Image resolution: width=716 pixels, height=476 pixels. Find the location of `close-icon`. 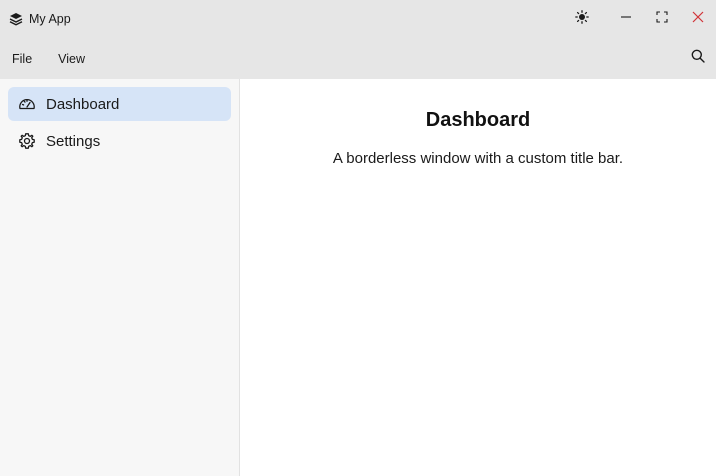

close-icon is located at coordinates (698, 19).